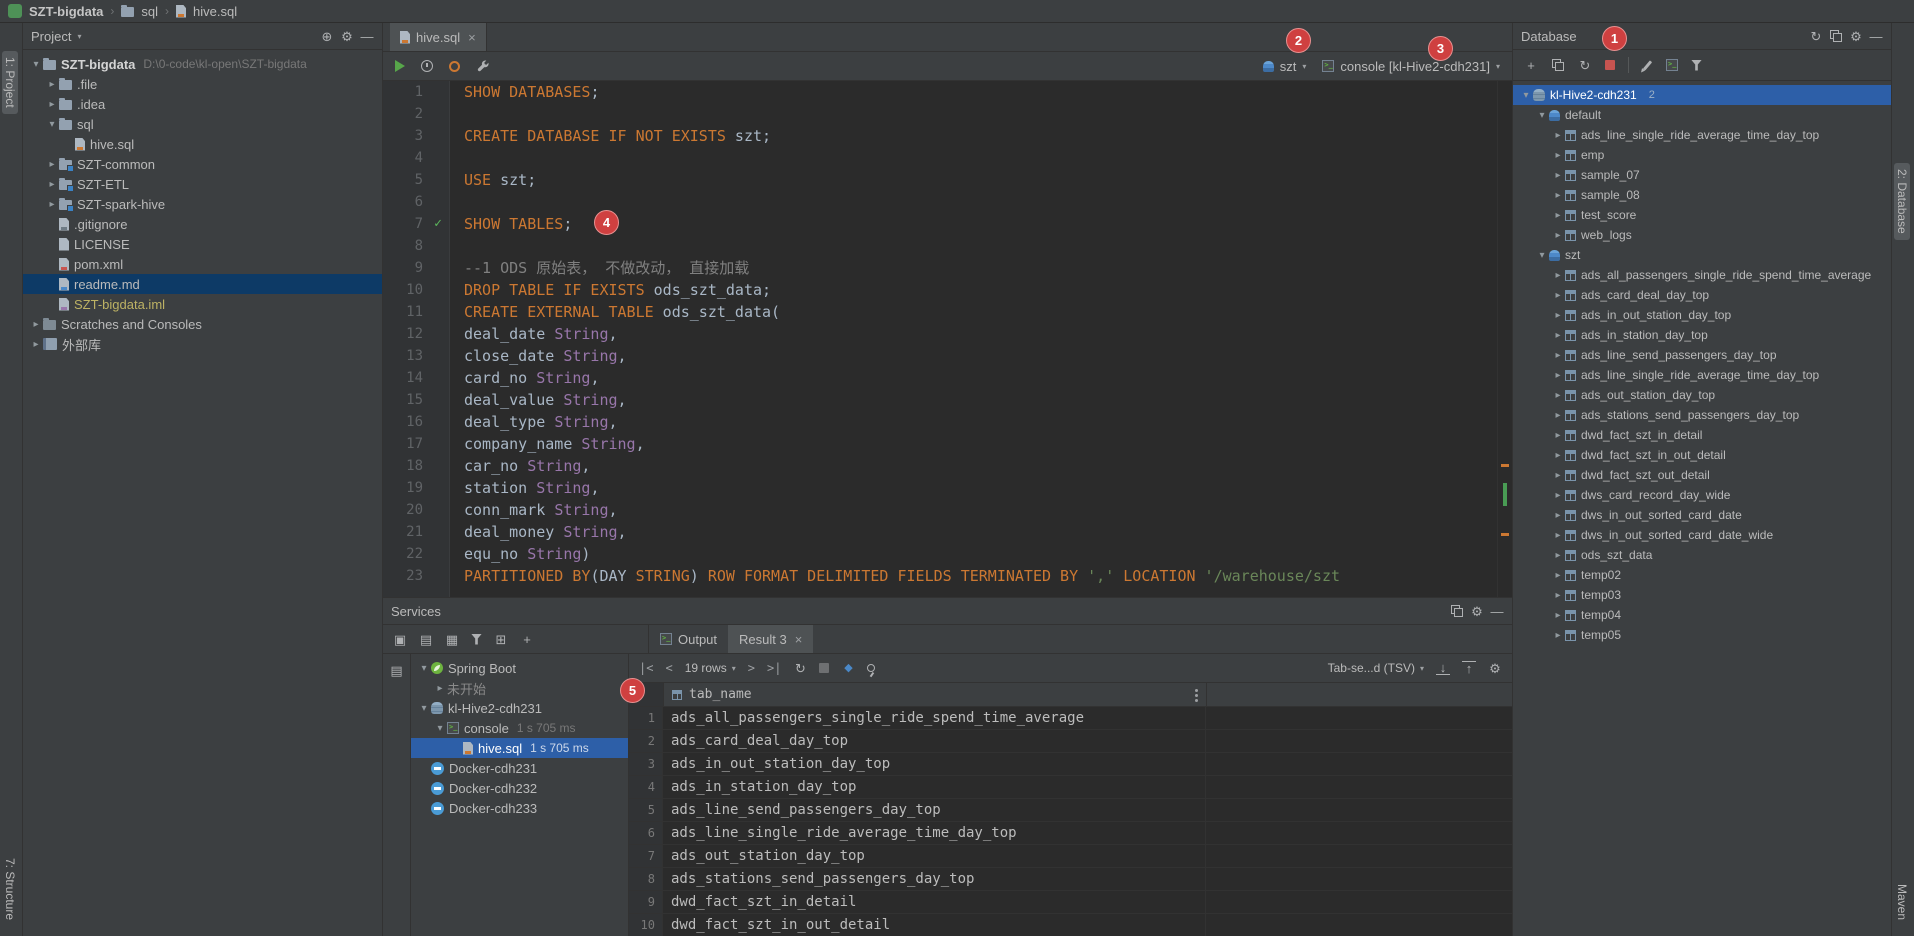 The height and width of the screenshot is (936, 1914). Describe the element at coordinates (1702, 335) in the screenshot. I see `tree-item-ads-in-station-day-top: ▸ ads_in_station_day_top` at that location.